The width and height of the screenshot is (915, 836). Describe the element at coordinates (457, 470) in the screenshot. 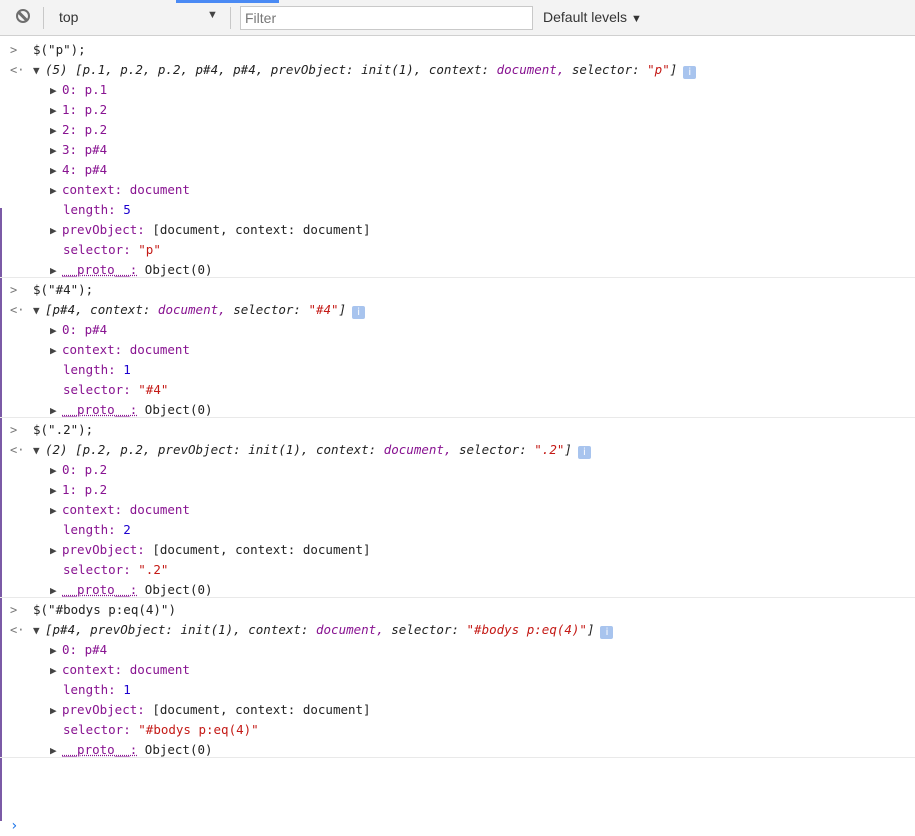

I see `property-row: ▶ 0: p.2` at that location.